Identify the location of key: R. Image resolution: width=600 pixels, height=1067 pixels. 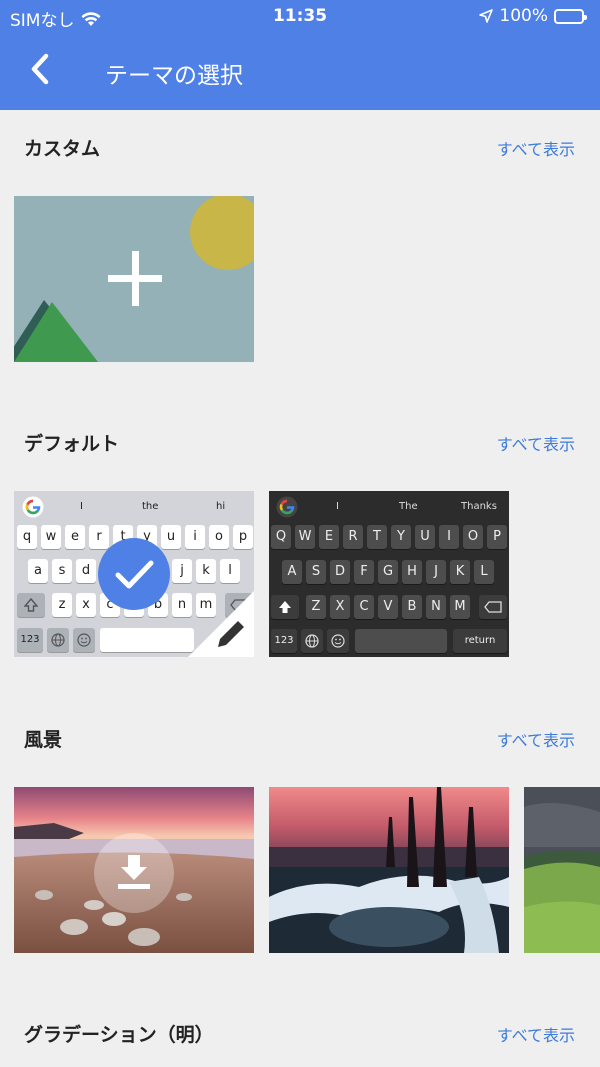
(353, 537).